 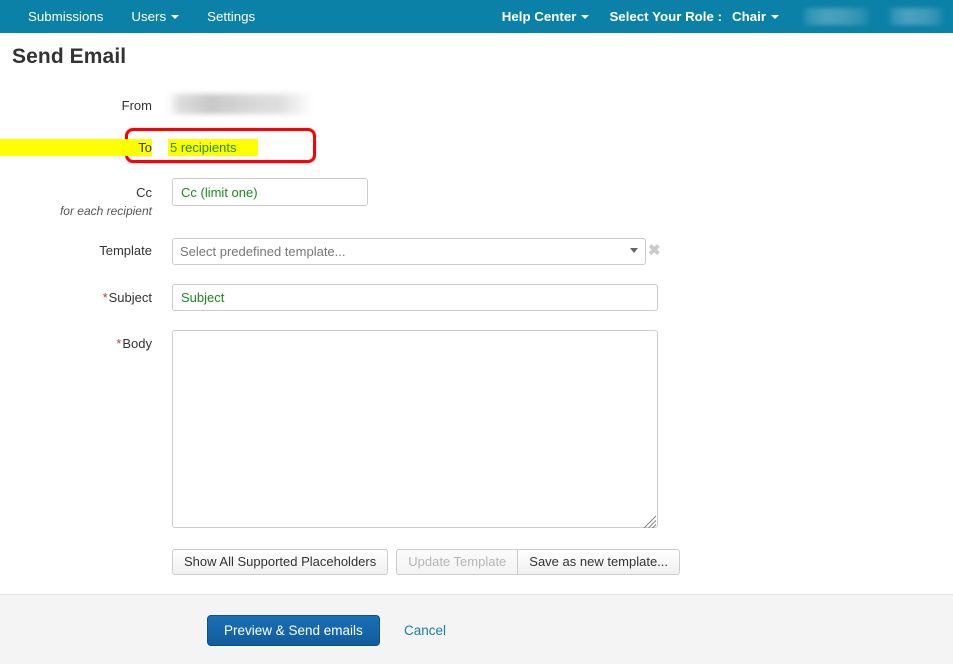 I want to click on cc-label: Cc, so click(x=144, y=192).